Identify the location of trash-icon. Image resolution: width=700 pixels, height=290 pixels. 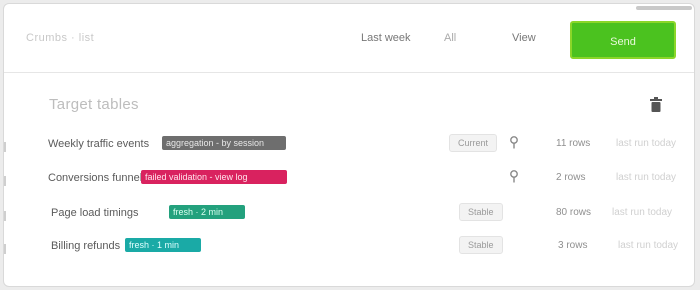
(656, 105).